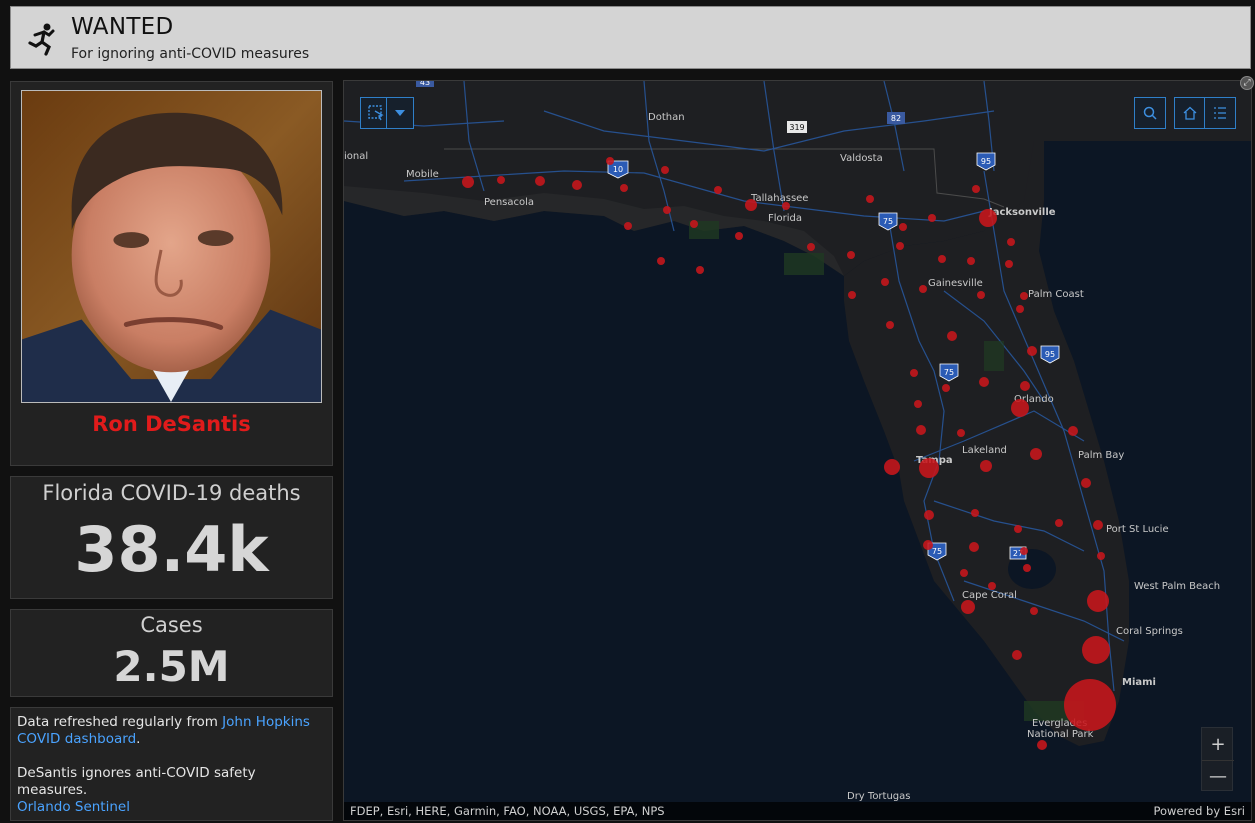 This screenshot has width=1255, height=823. I want to click on zoom-in-button: +, so click(1218, 744).